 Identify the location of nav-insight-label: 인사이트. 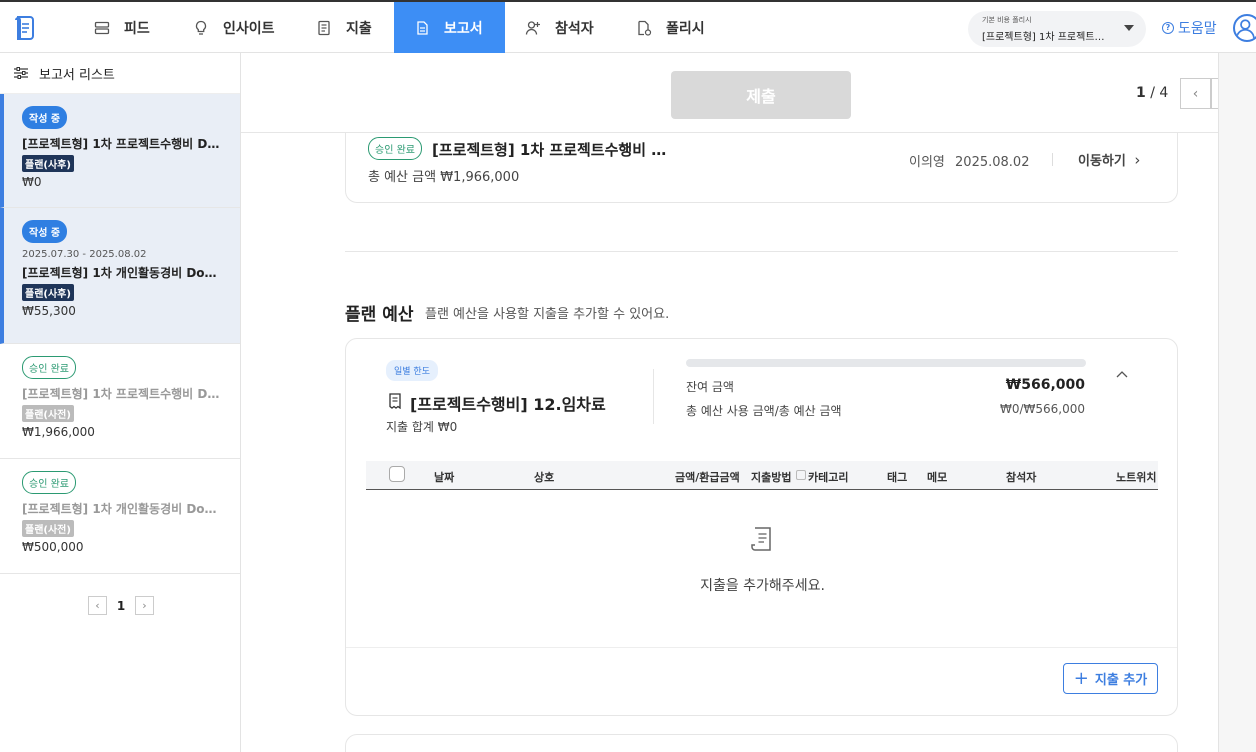
(249, 28).